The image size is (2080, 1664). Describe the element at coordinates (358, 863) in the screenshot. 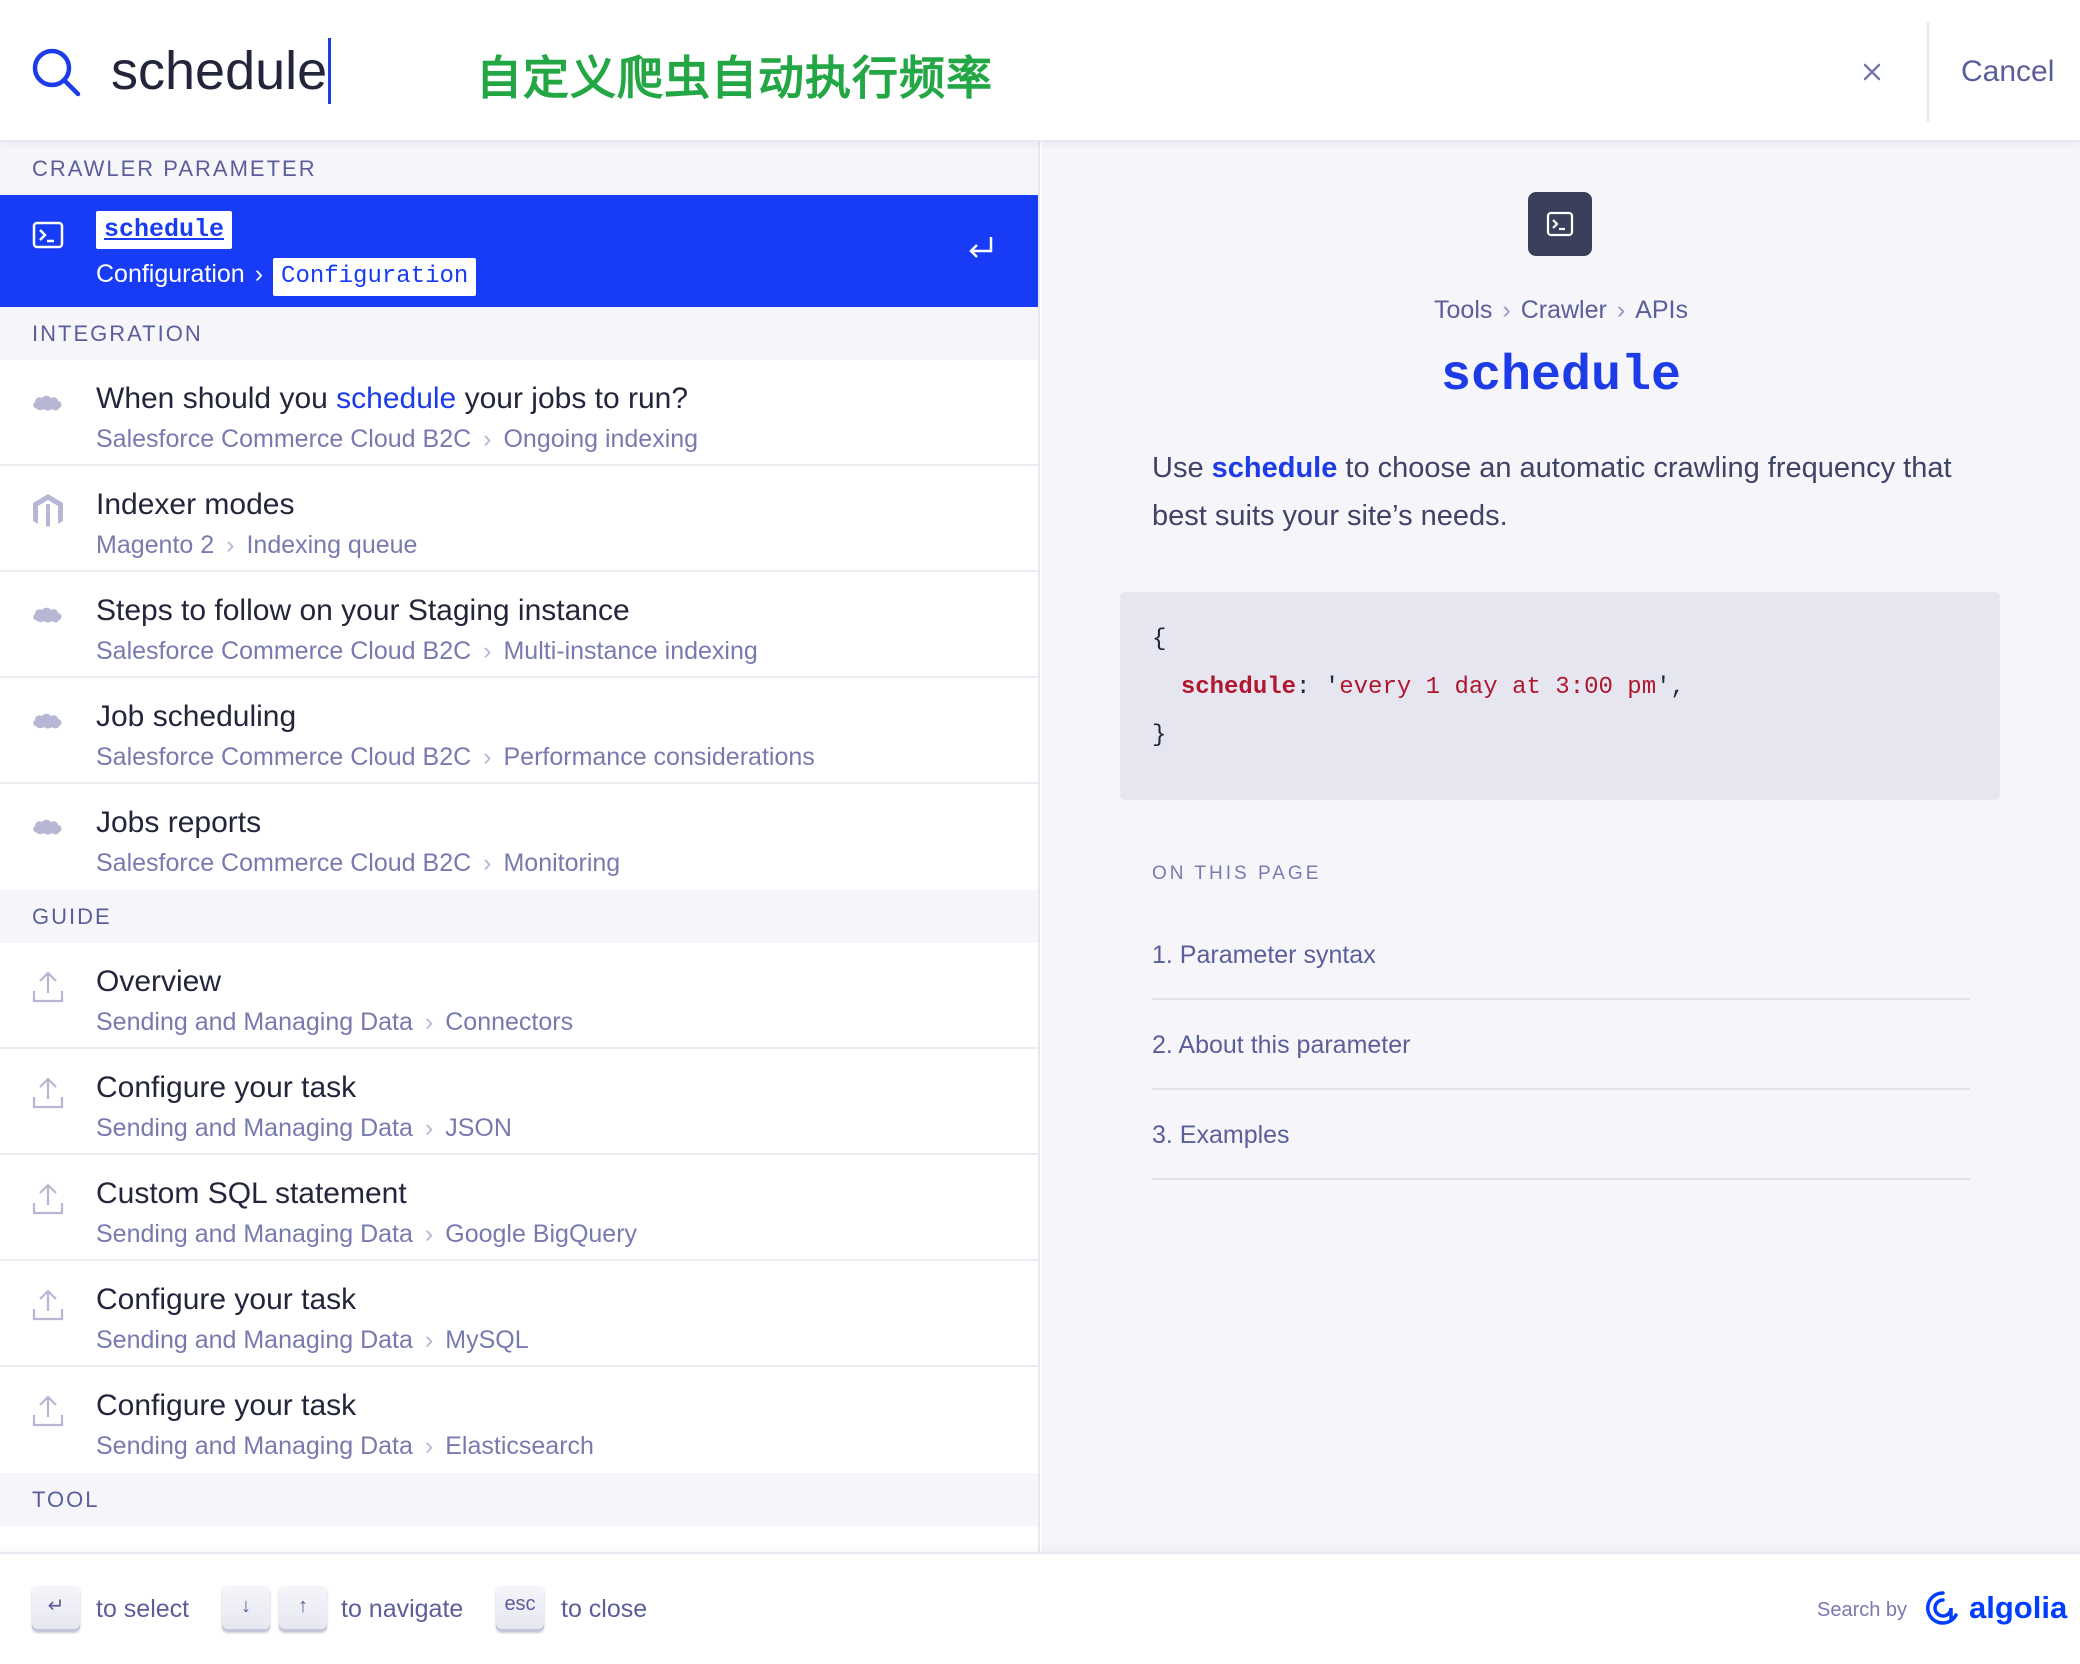

I see `result-path: Salesforce Commerce Cloud B2C › Monitoring` at that location.